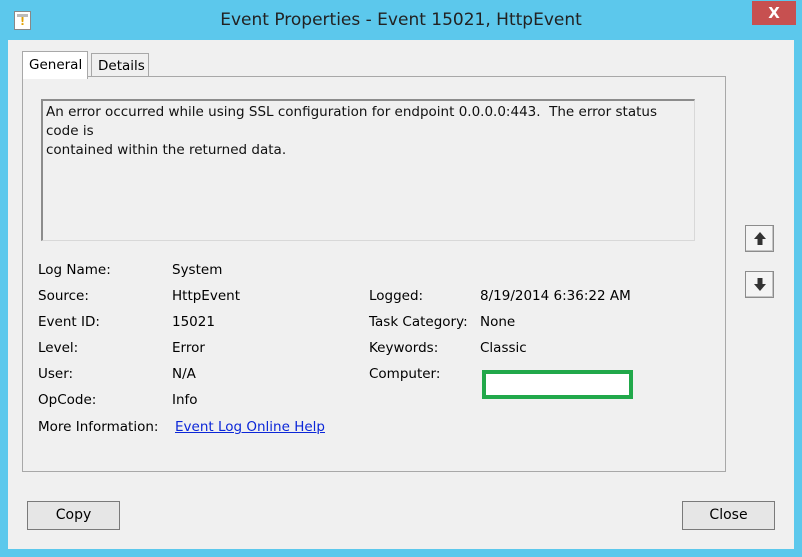 This screenshot has height=557, width=802. What do you see at coordinates (418, 322) in the screenshot?
I see `task-category-label: Task Category:` at bounding box center [418, 322].